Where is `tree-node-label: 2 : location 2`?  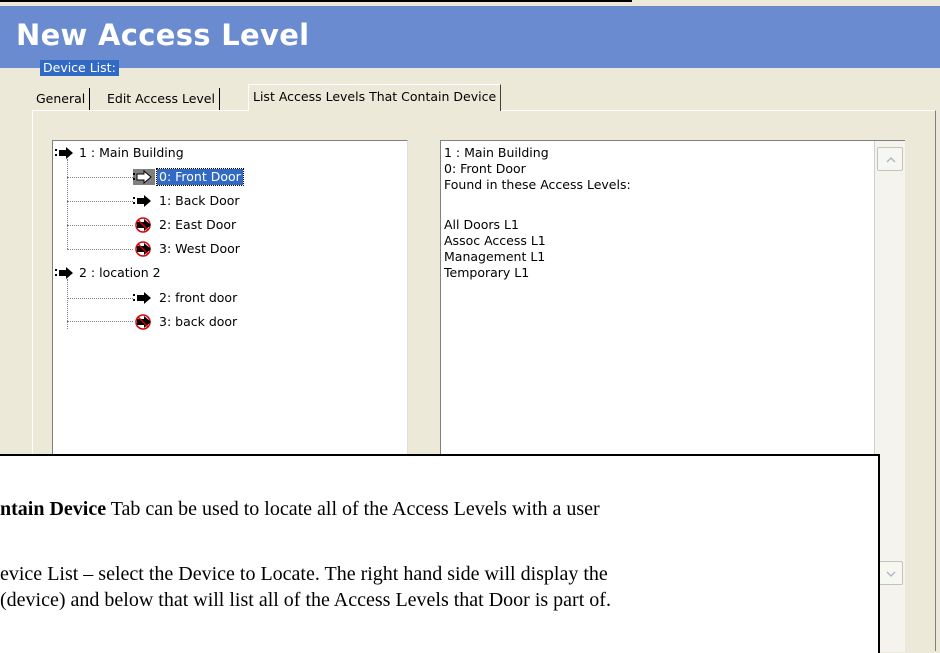
tree-node-label: 2 : location 2 is located at coordinates (120, 272).